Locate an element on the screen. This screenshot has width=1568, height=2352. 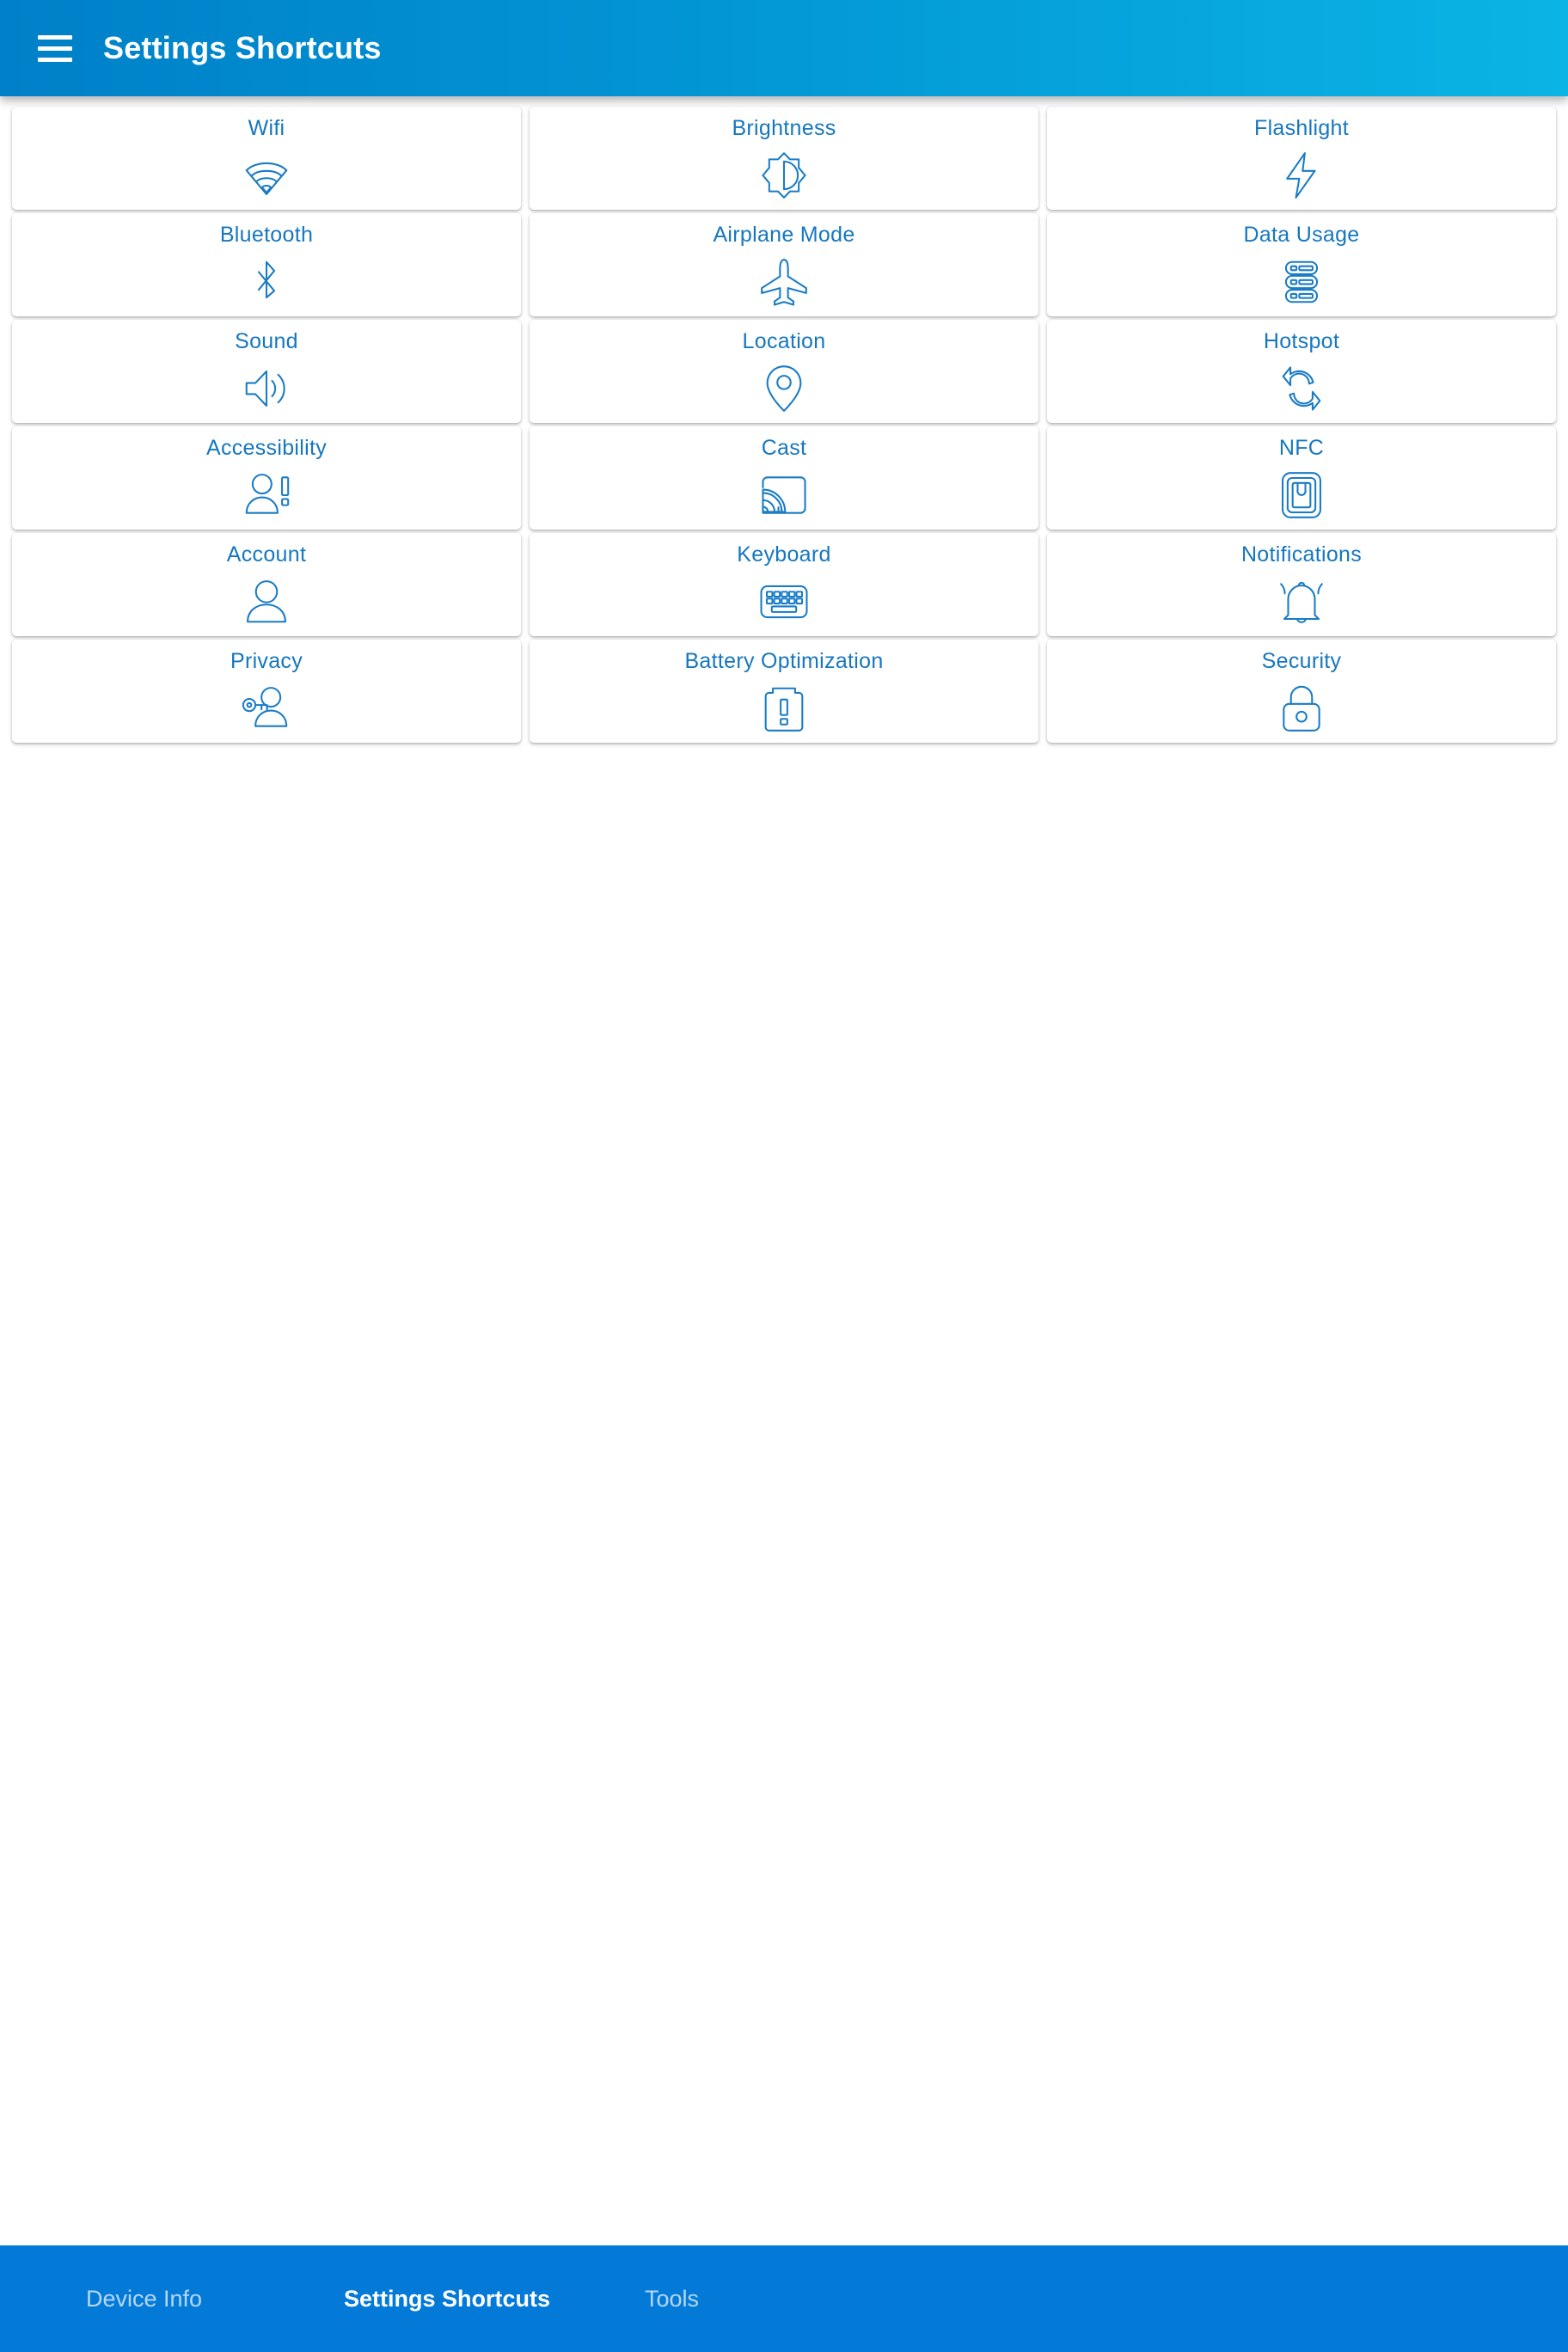
data-usage-icon is located at coordinates (1301, 282).